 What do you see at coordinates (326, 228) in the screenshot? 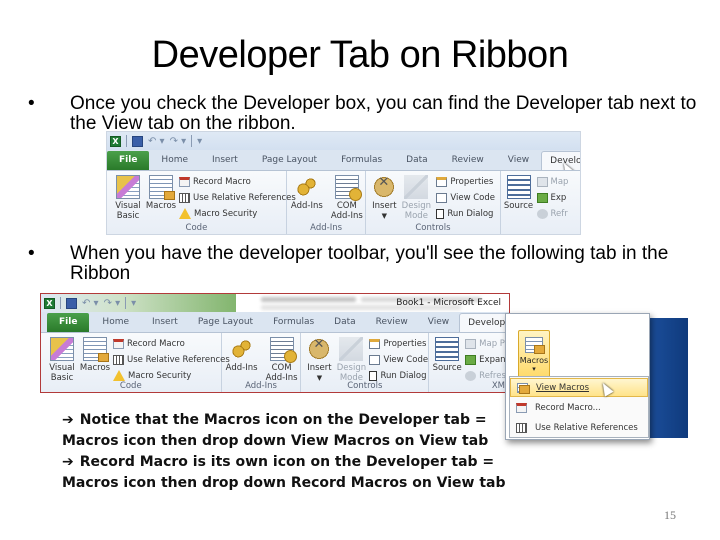
I see `group-label-addins: Add-Ins` at bounding box center [326, 228].